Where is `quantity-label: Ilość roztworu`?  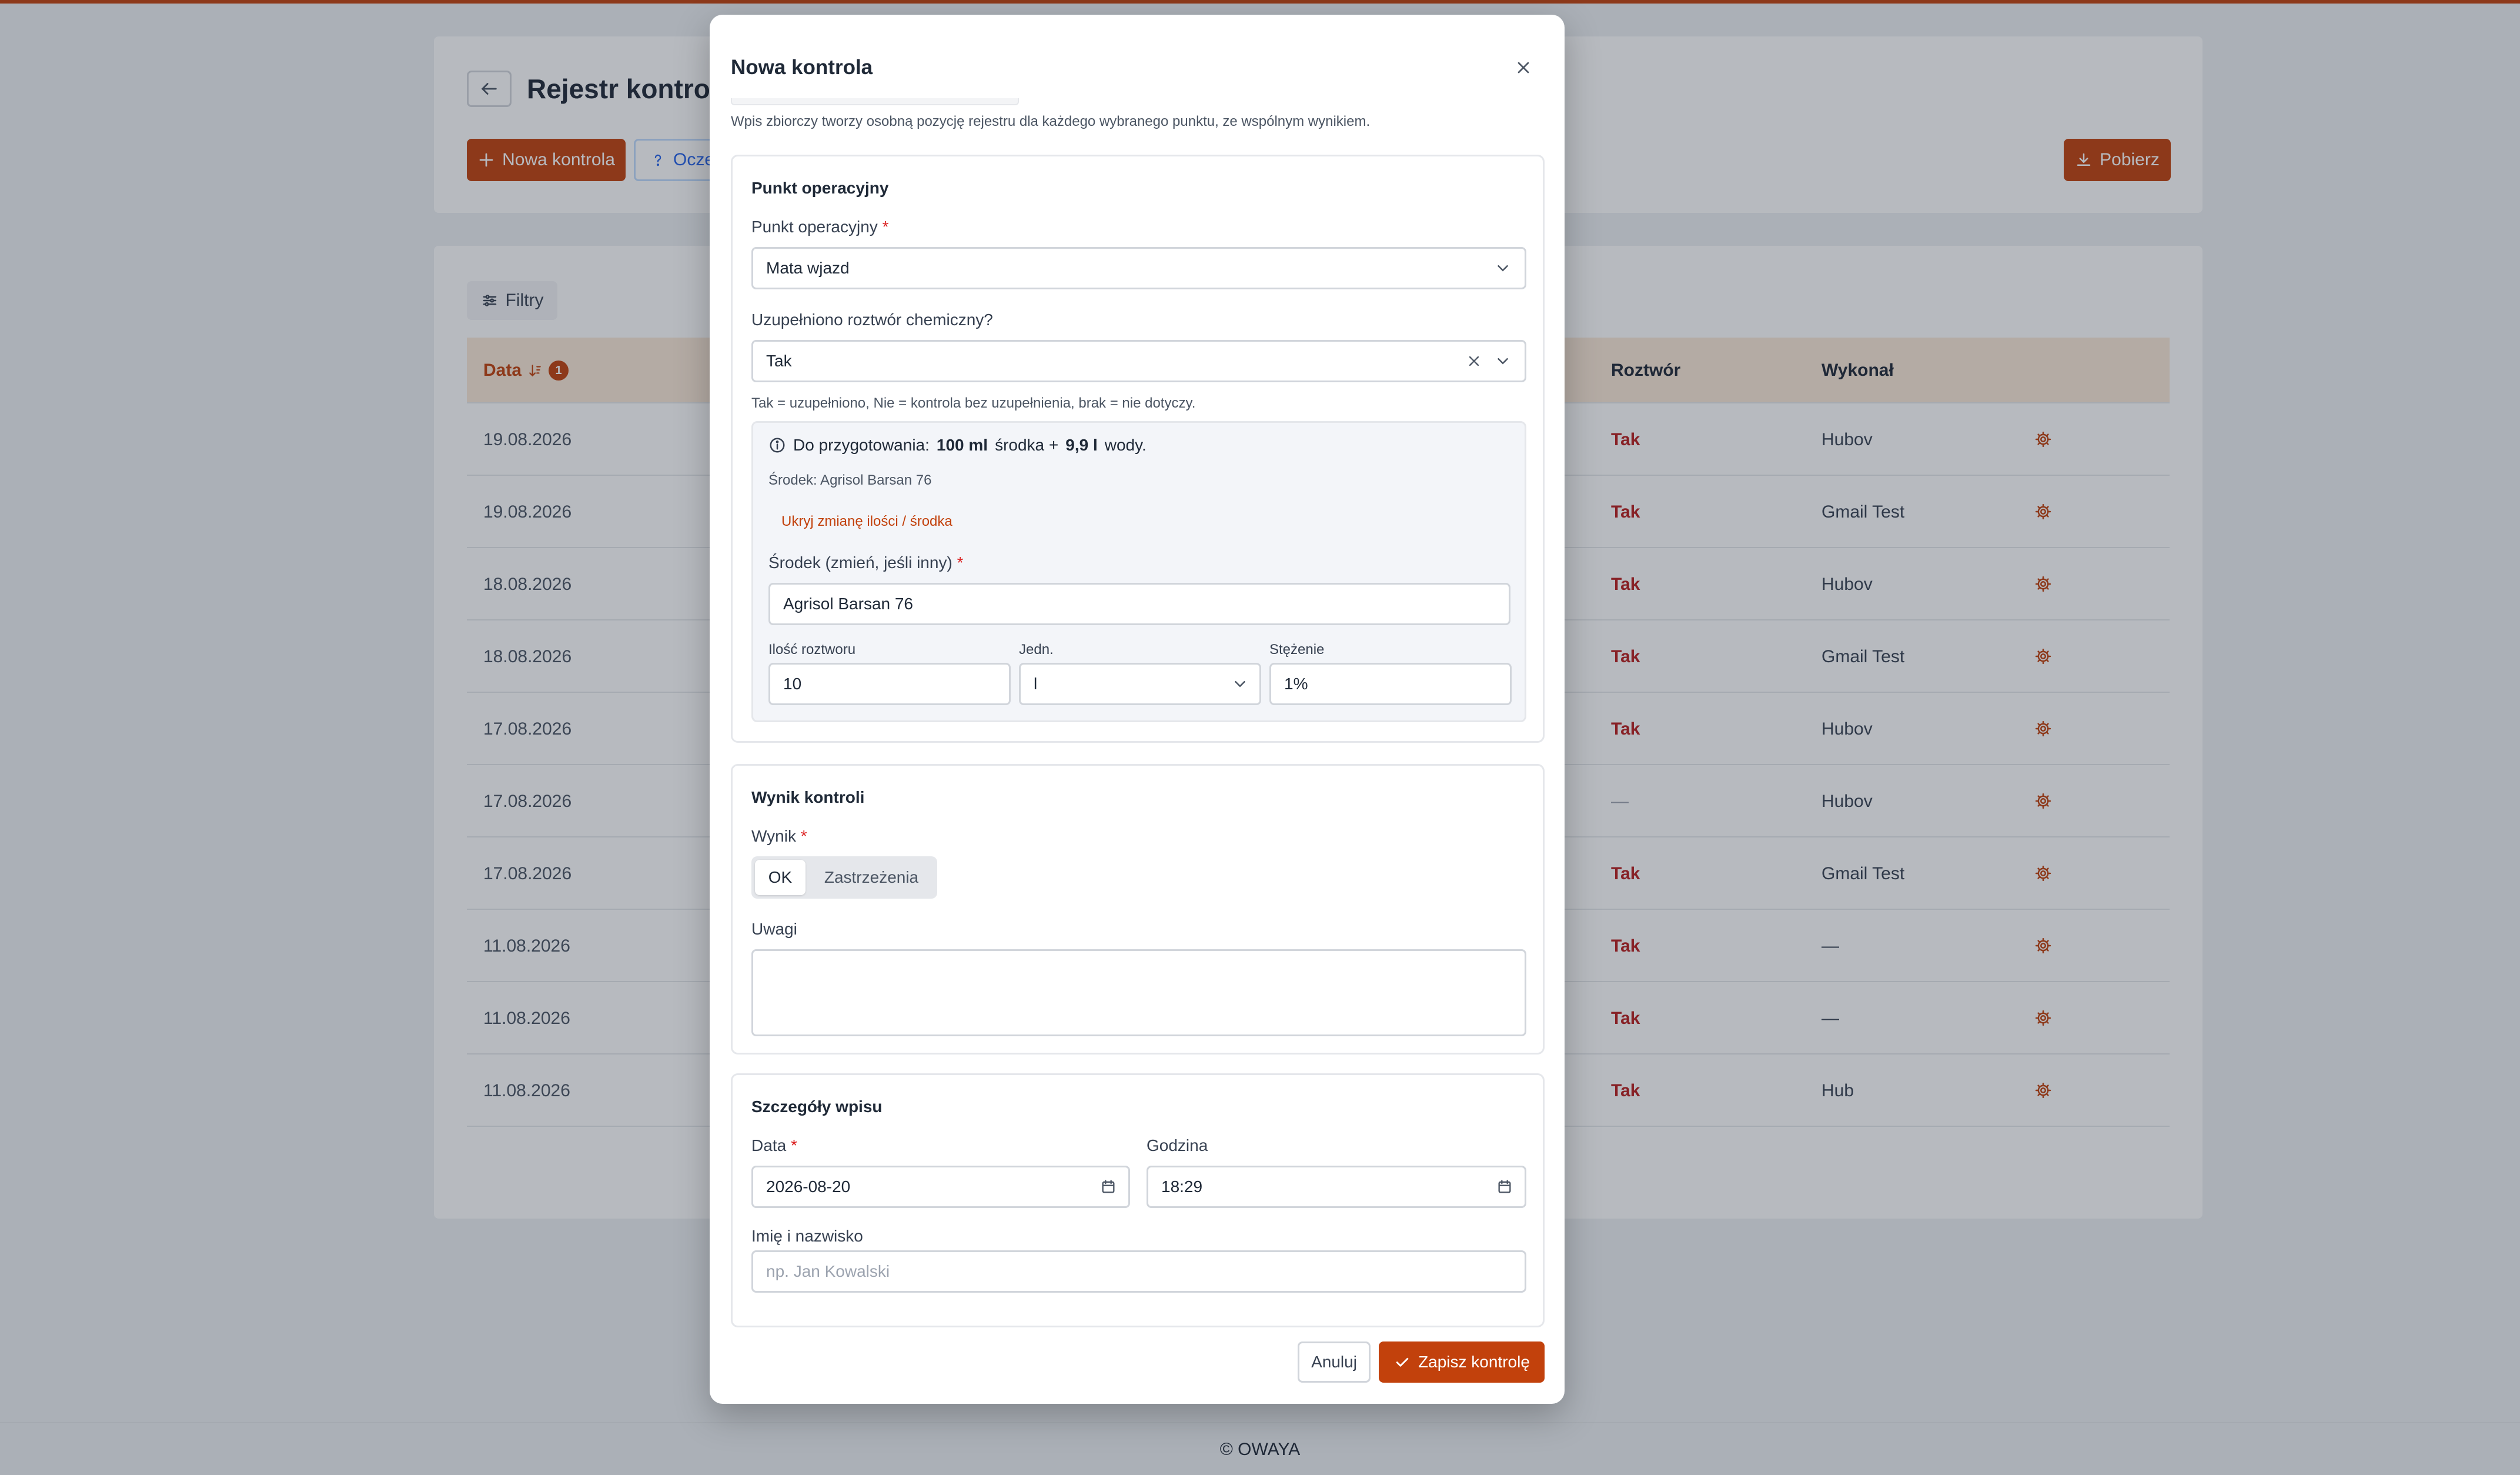 quantity-label: Ilość roztworu is located at coordinates (812, 650).